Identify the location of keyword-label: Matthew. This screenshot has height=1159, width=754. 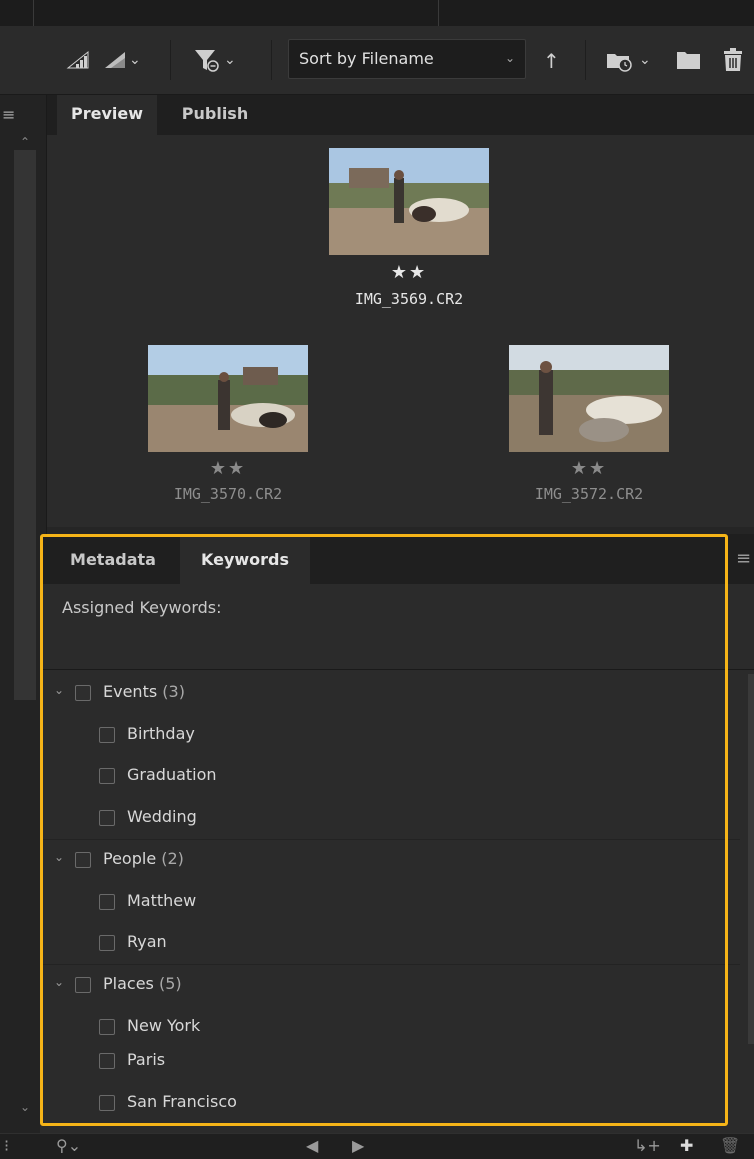
(162, 900).